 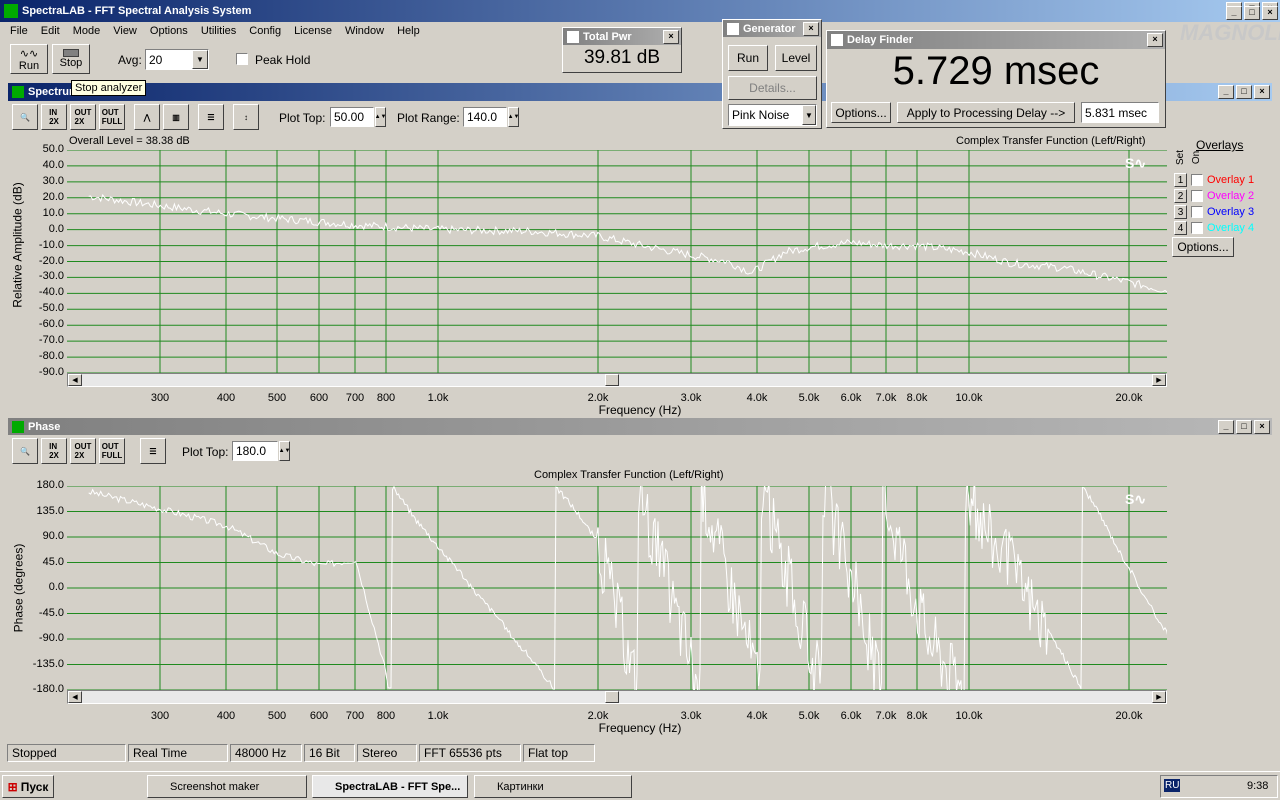 What do you see at coordinates (559, 753) in the screenshot?
I see `status-field: Flat top` at bounding box center [559, 753].